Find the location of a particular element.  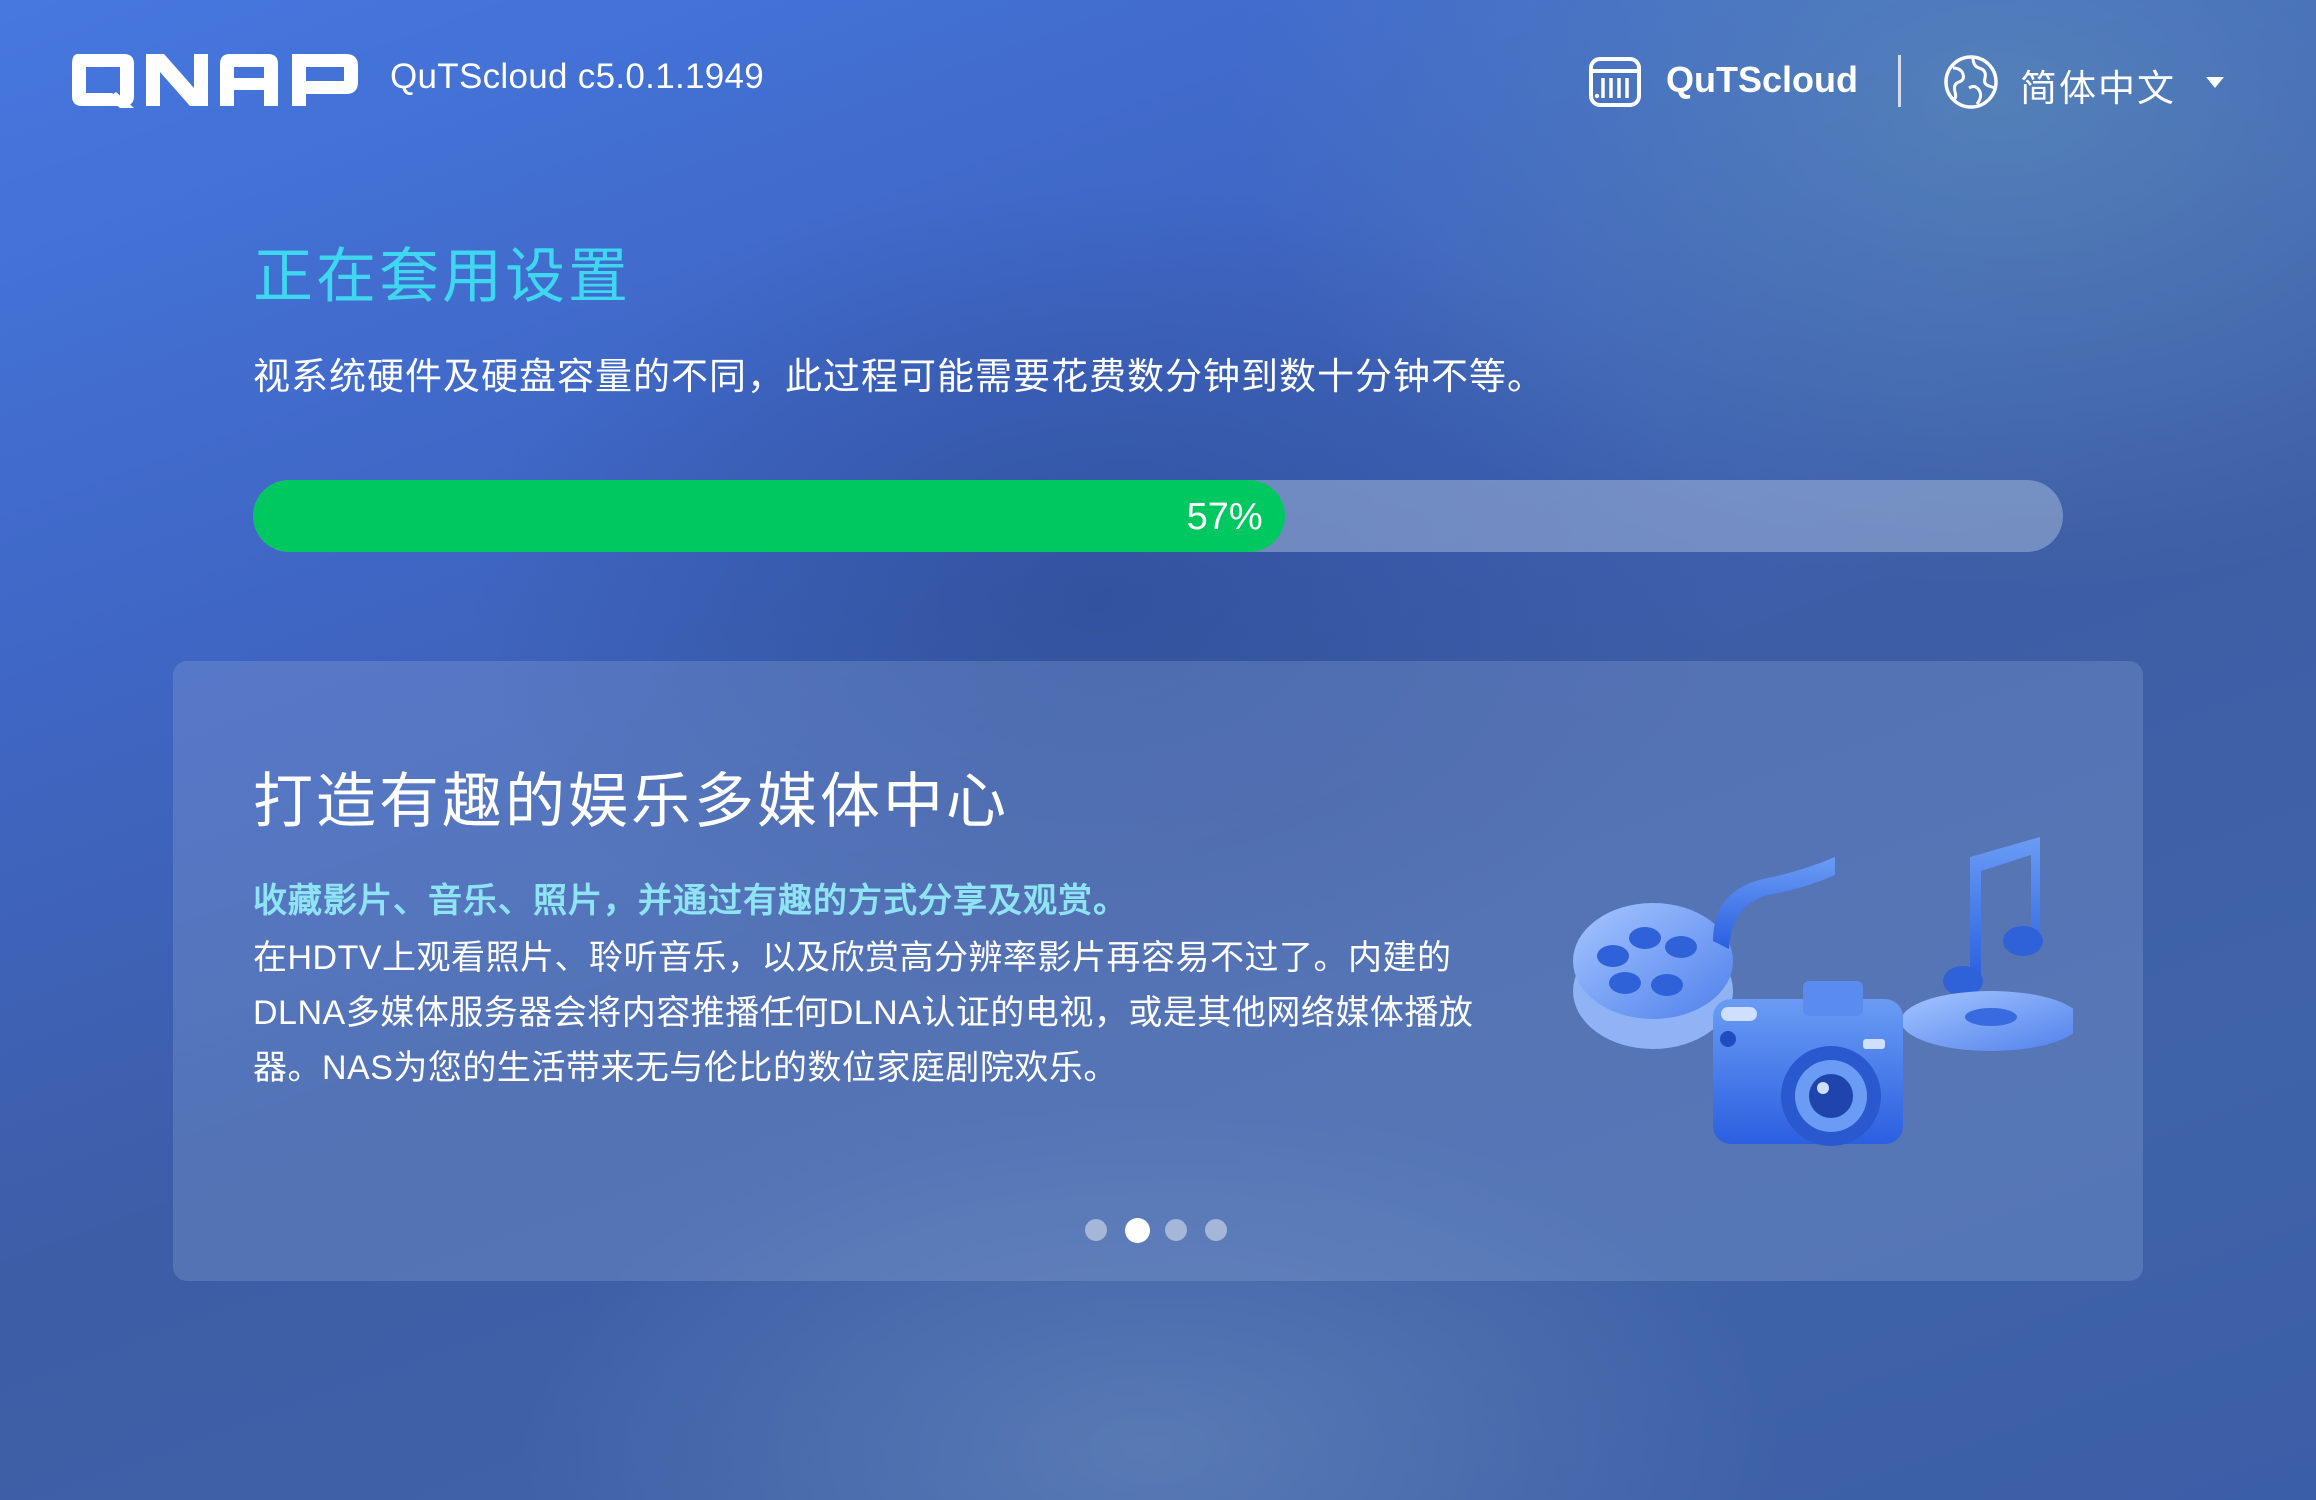

globe-icon is located at coordinates (1971, 82).